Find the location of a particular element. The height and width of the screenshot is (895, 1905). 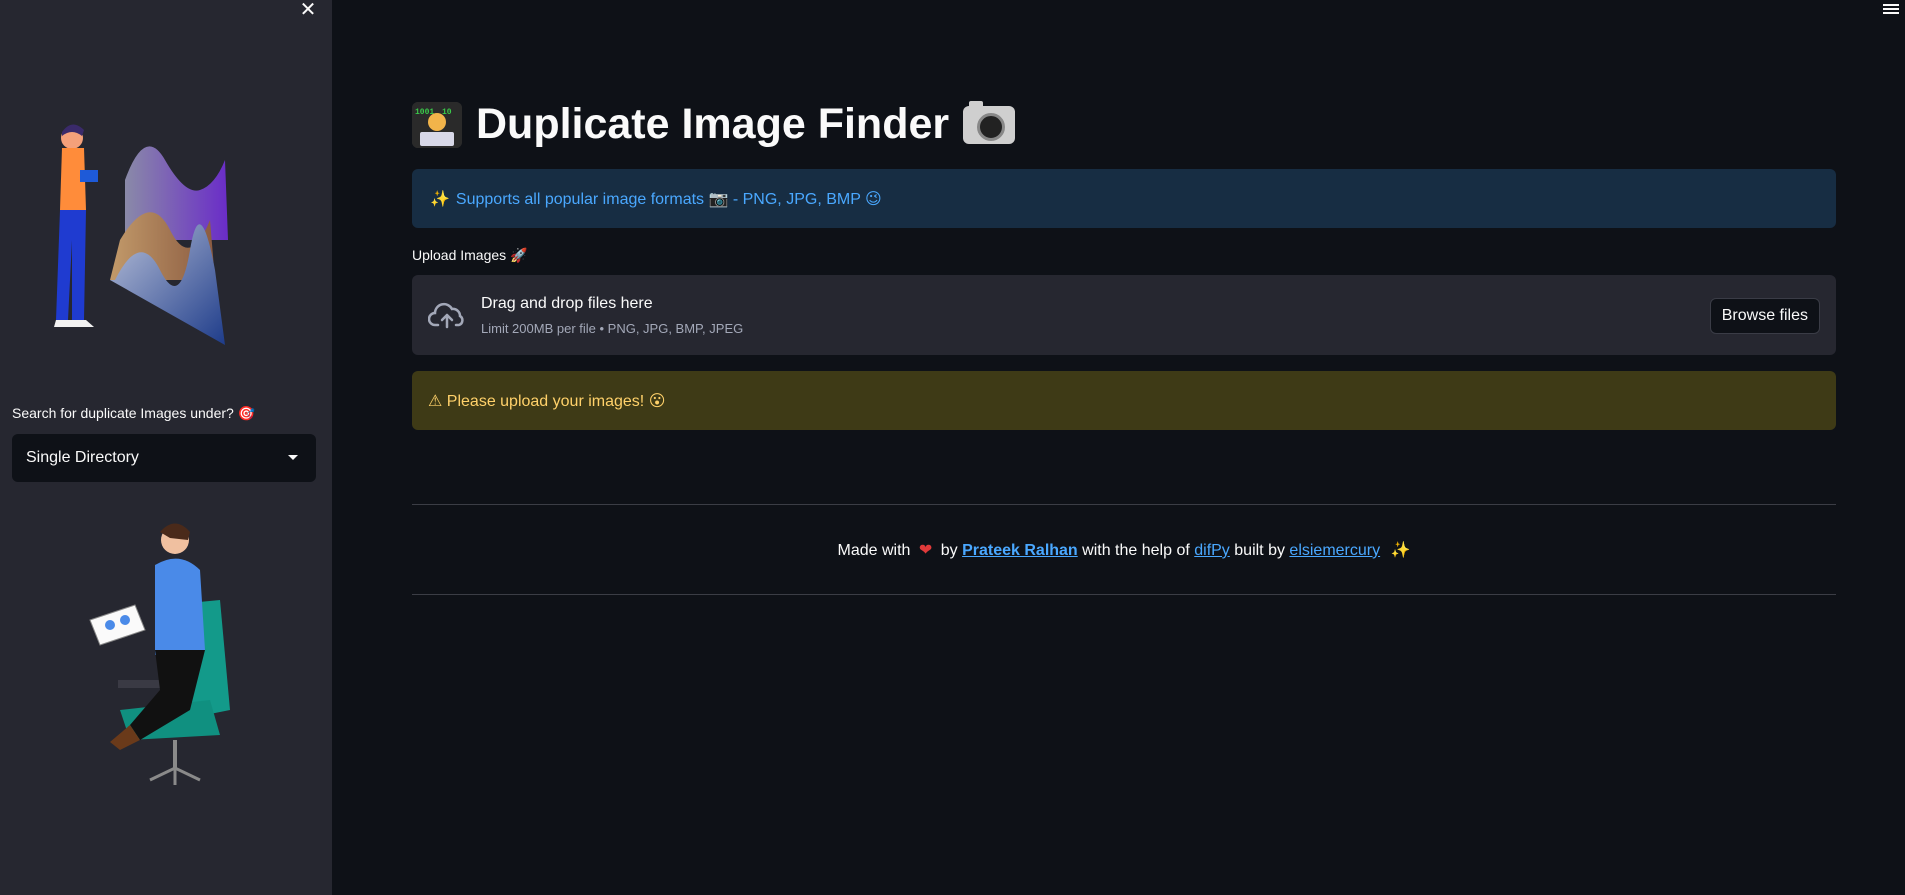

svg-text: 10 is located at coordinates (447, 112).